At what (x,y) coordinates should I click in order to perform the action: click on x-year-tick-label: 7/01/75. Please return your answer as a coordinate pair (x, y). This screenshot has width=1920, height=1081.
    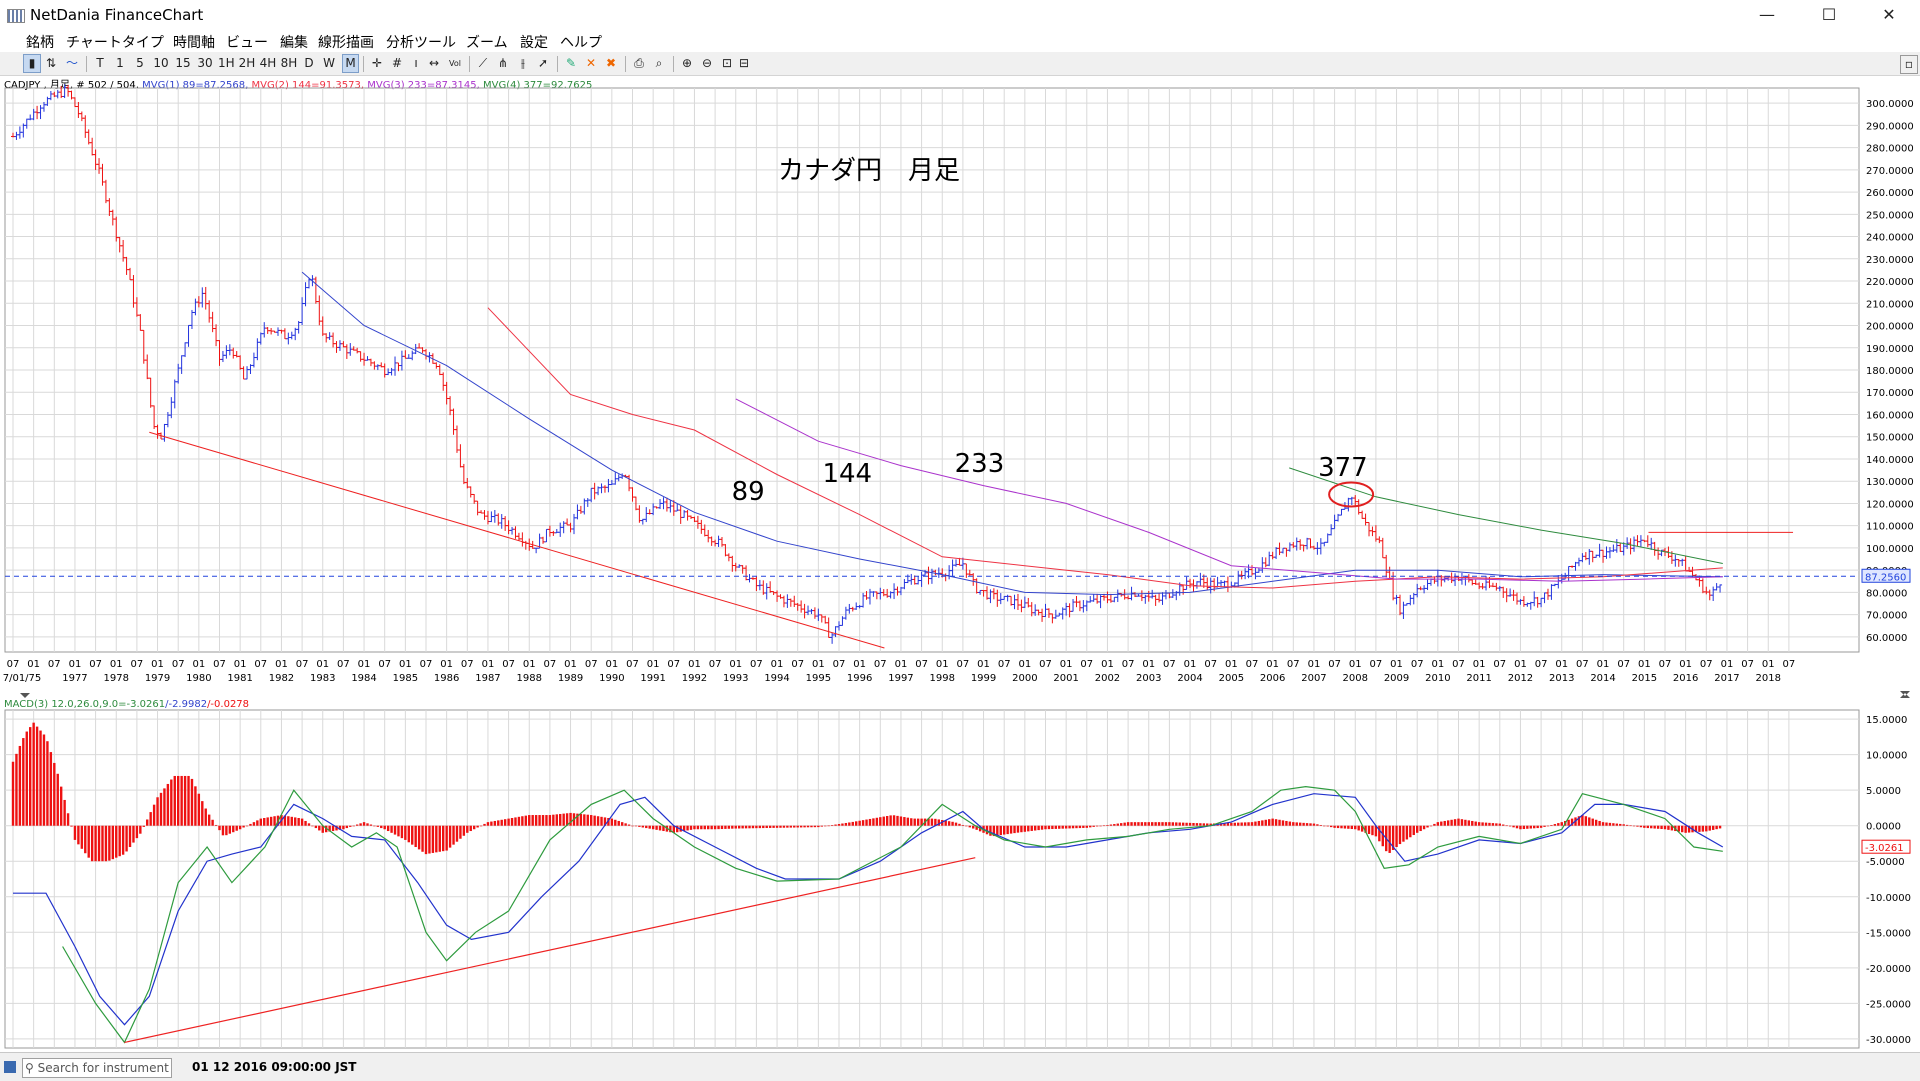
    Looking at the image, I should click on (22, 678).